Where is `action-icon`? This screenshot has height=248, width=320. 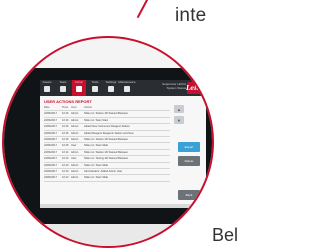
action-icon is located at coordinates (79, 89).